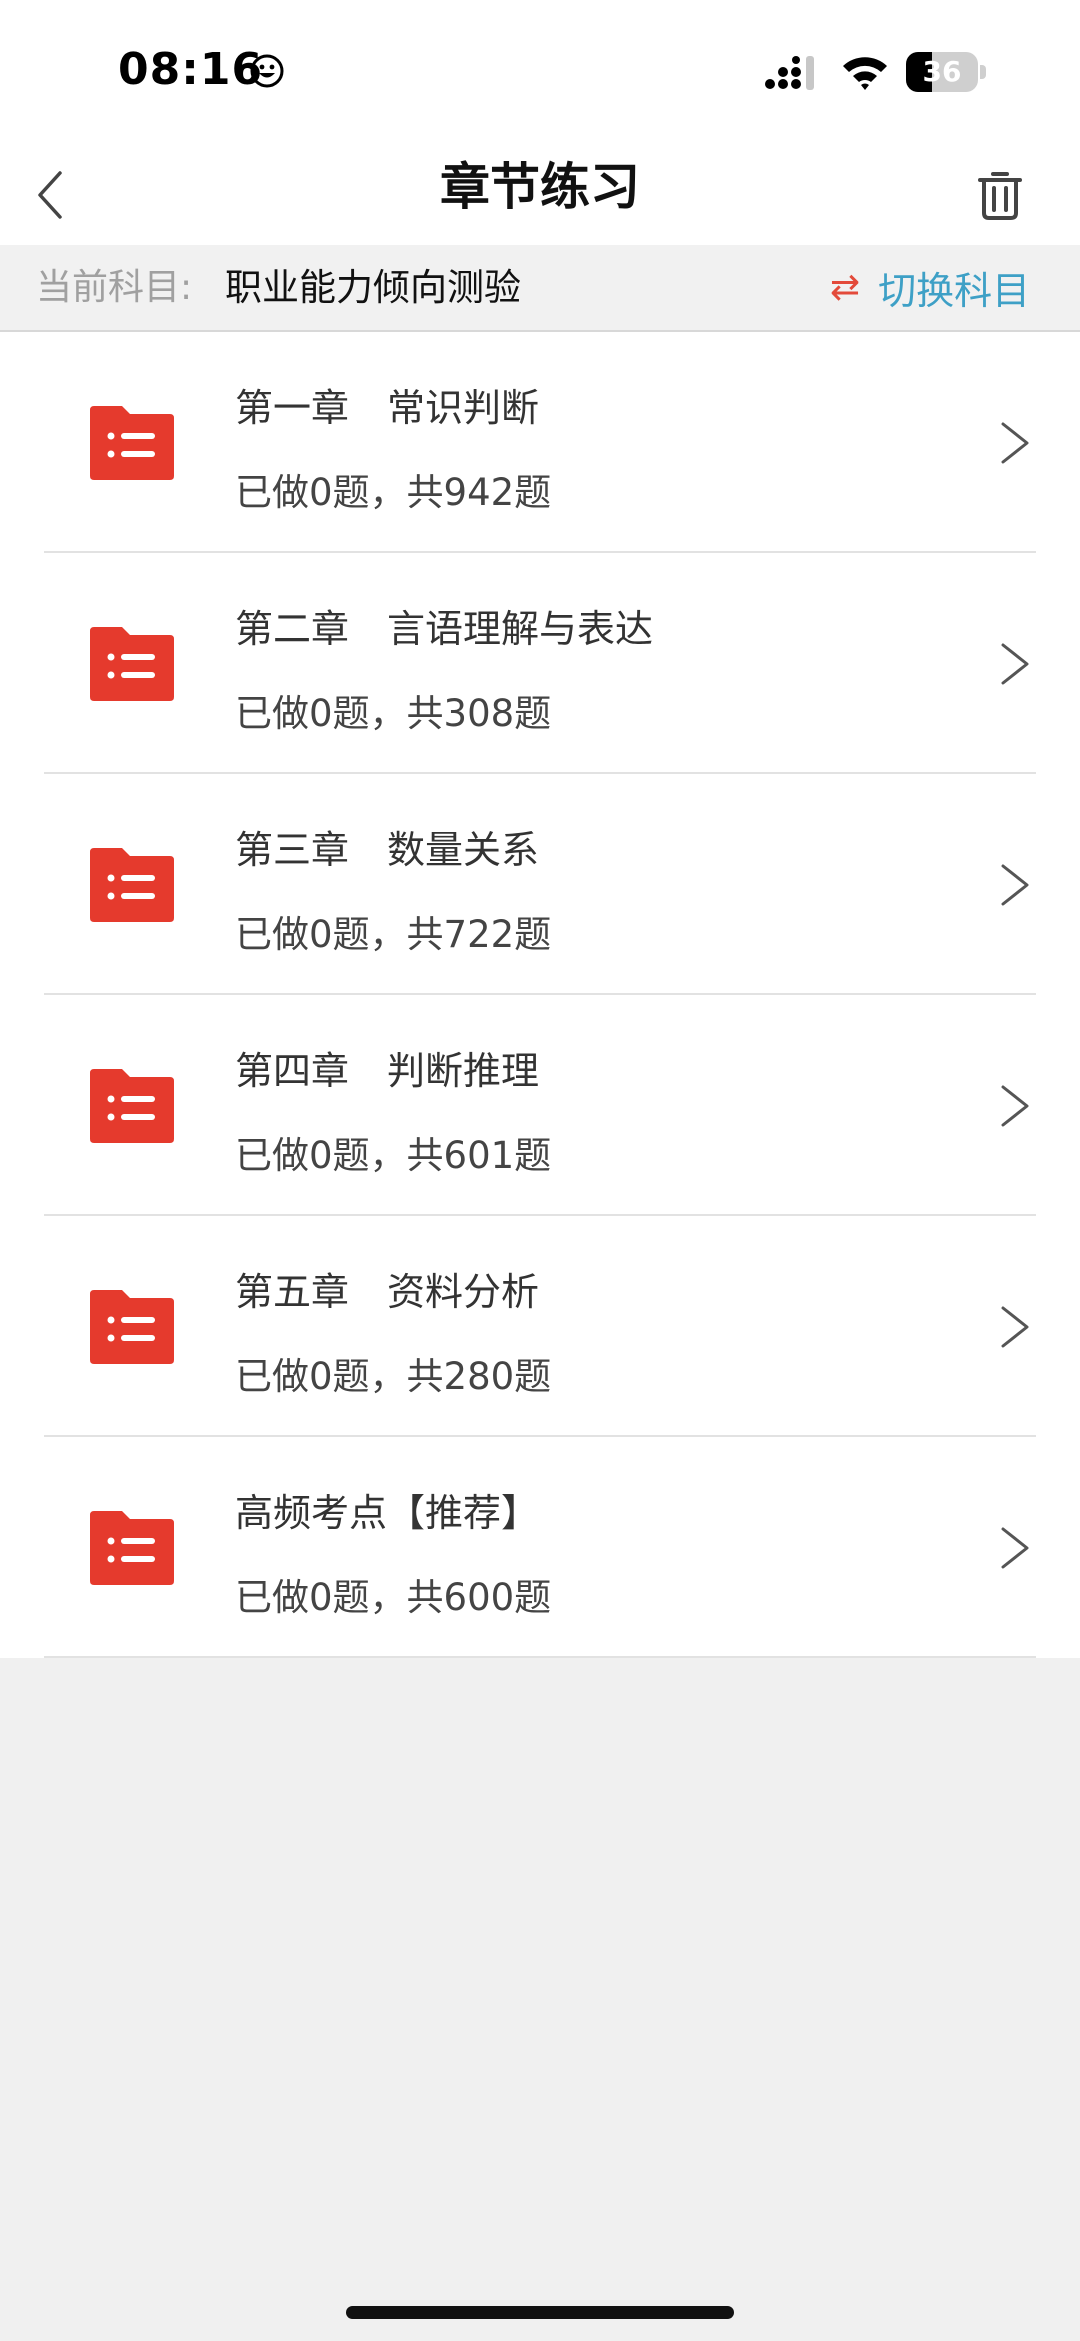 The width and height of the screenshot is (1080, 2341). Describe the element at coordinates (540, 2312) in the screenshot. I see `home-indicator` at that location.